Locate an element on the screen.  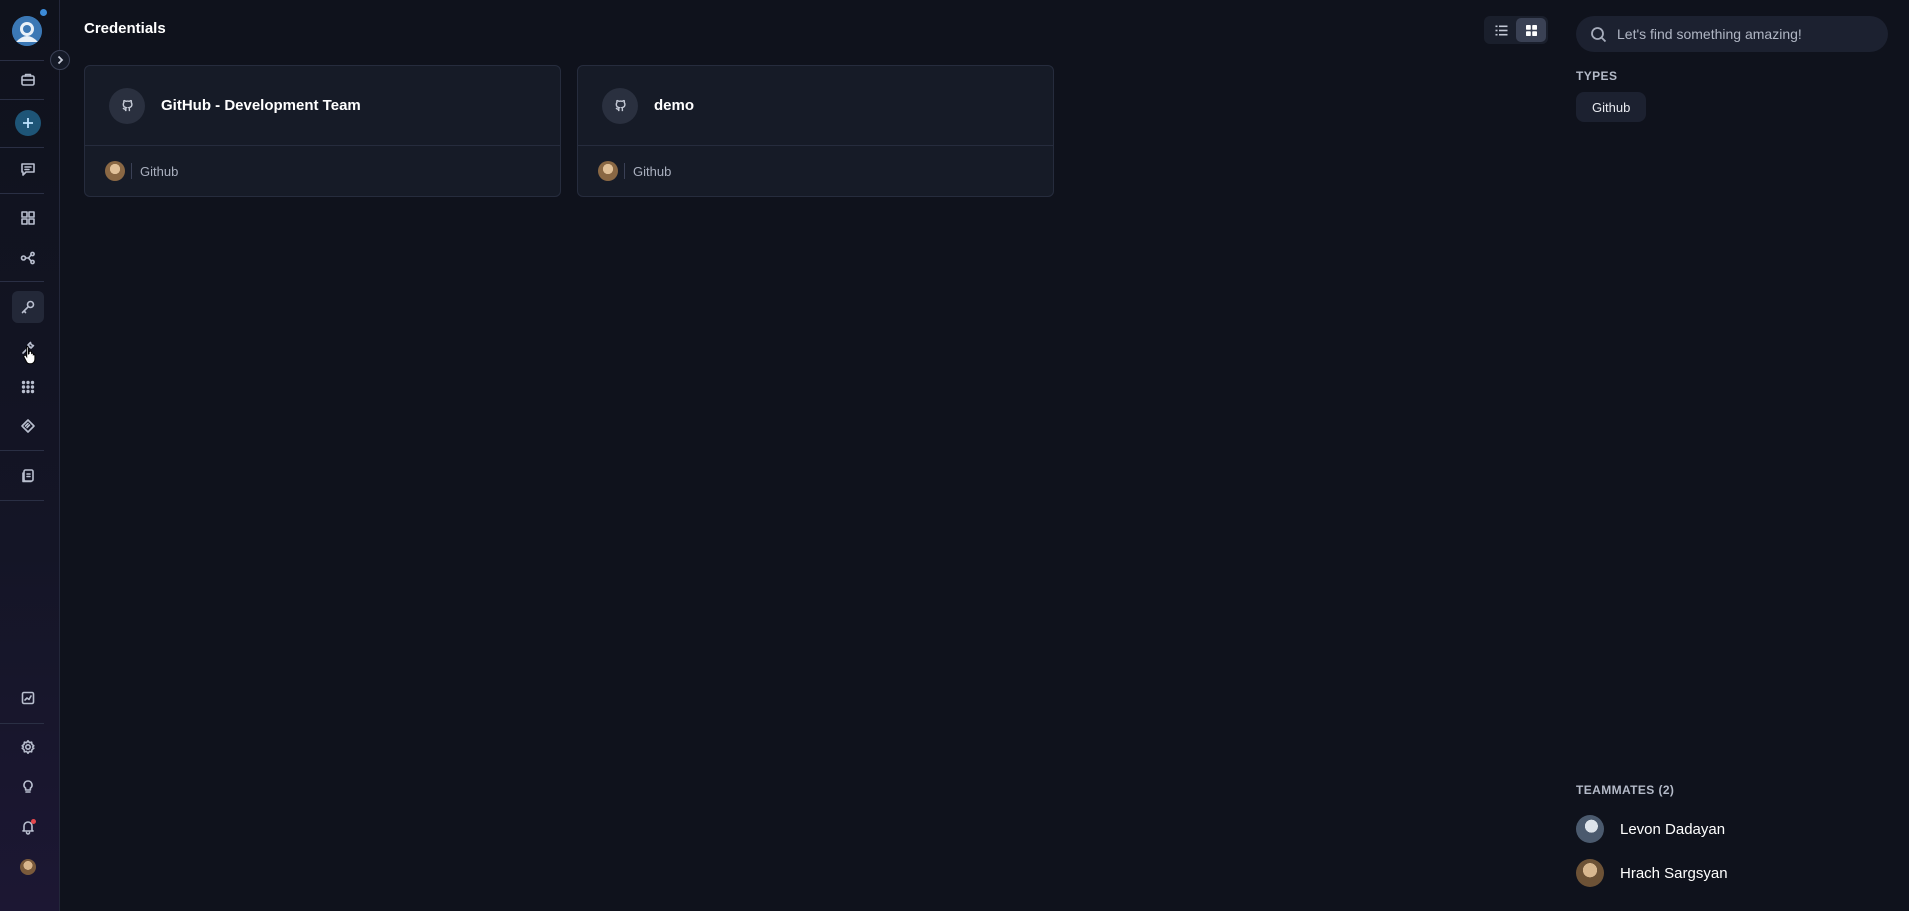
sidebar-item-credentials is located at coordinates (28, 307).